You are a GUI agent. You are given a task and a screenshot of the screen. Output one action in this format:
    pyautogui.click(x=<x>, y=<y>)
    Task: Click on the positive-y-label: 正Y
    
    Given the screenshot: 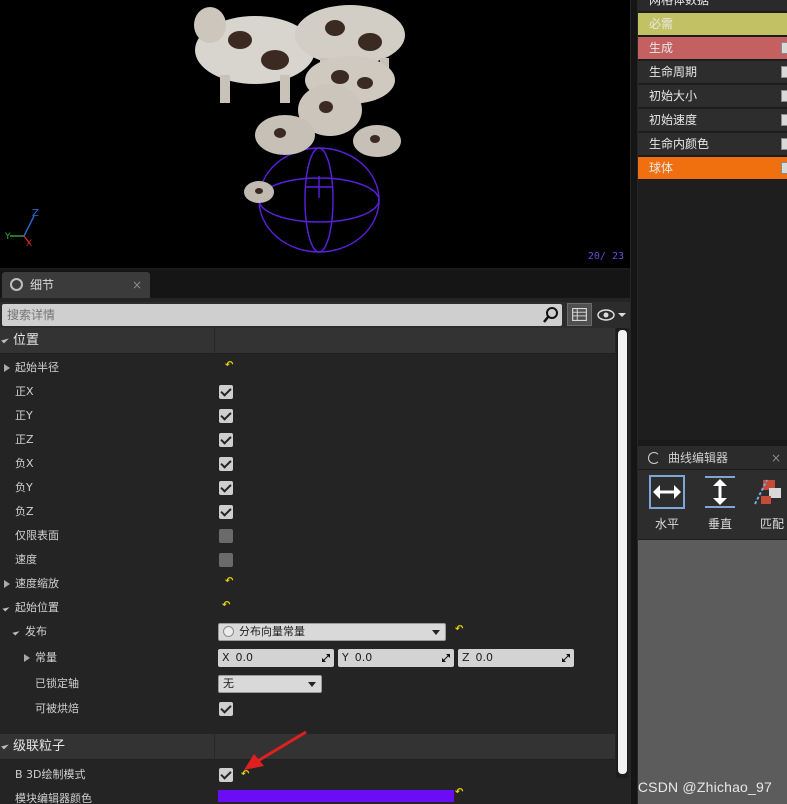 What is the action you would take?
    pyautogui.click(x=24, y=415)
    